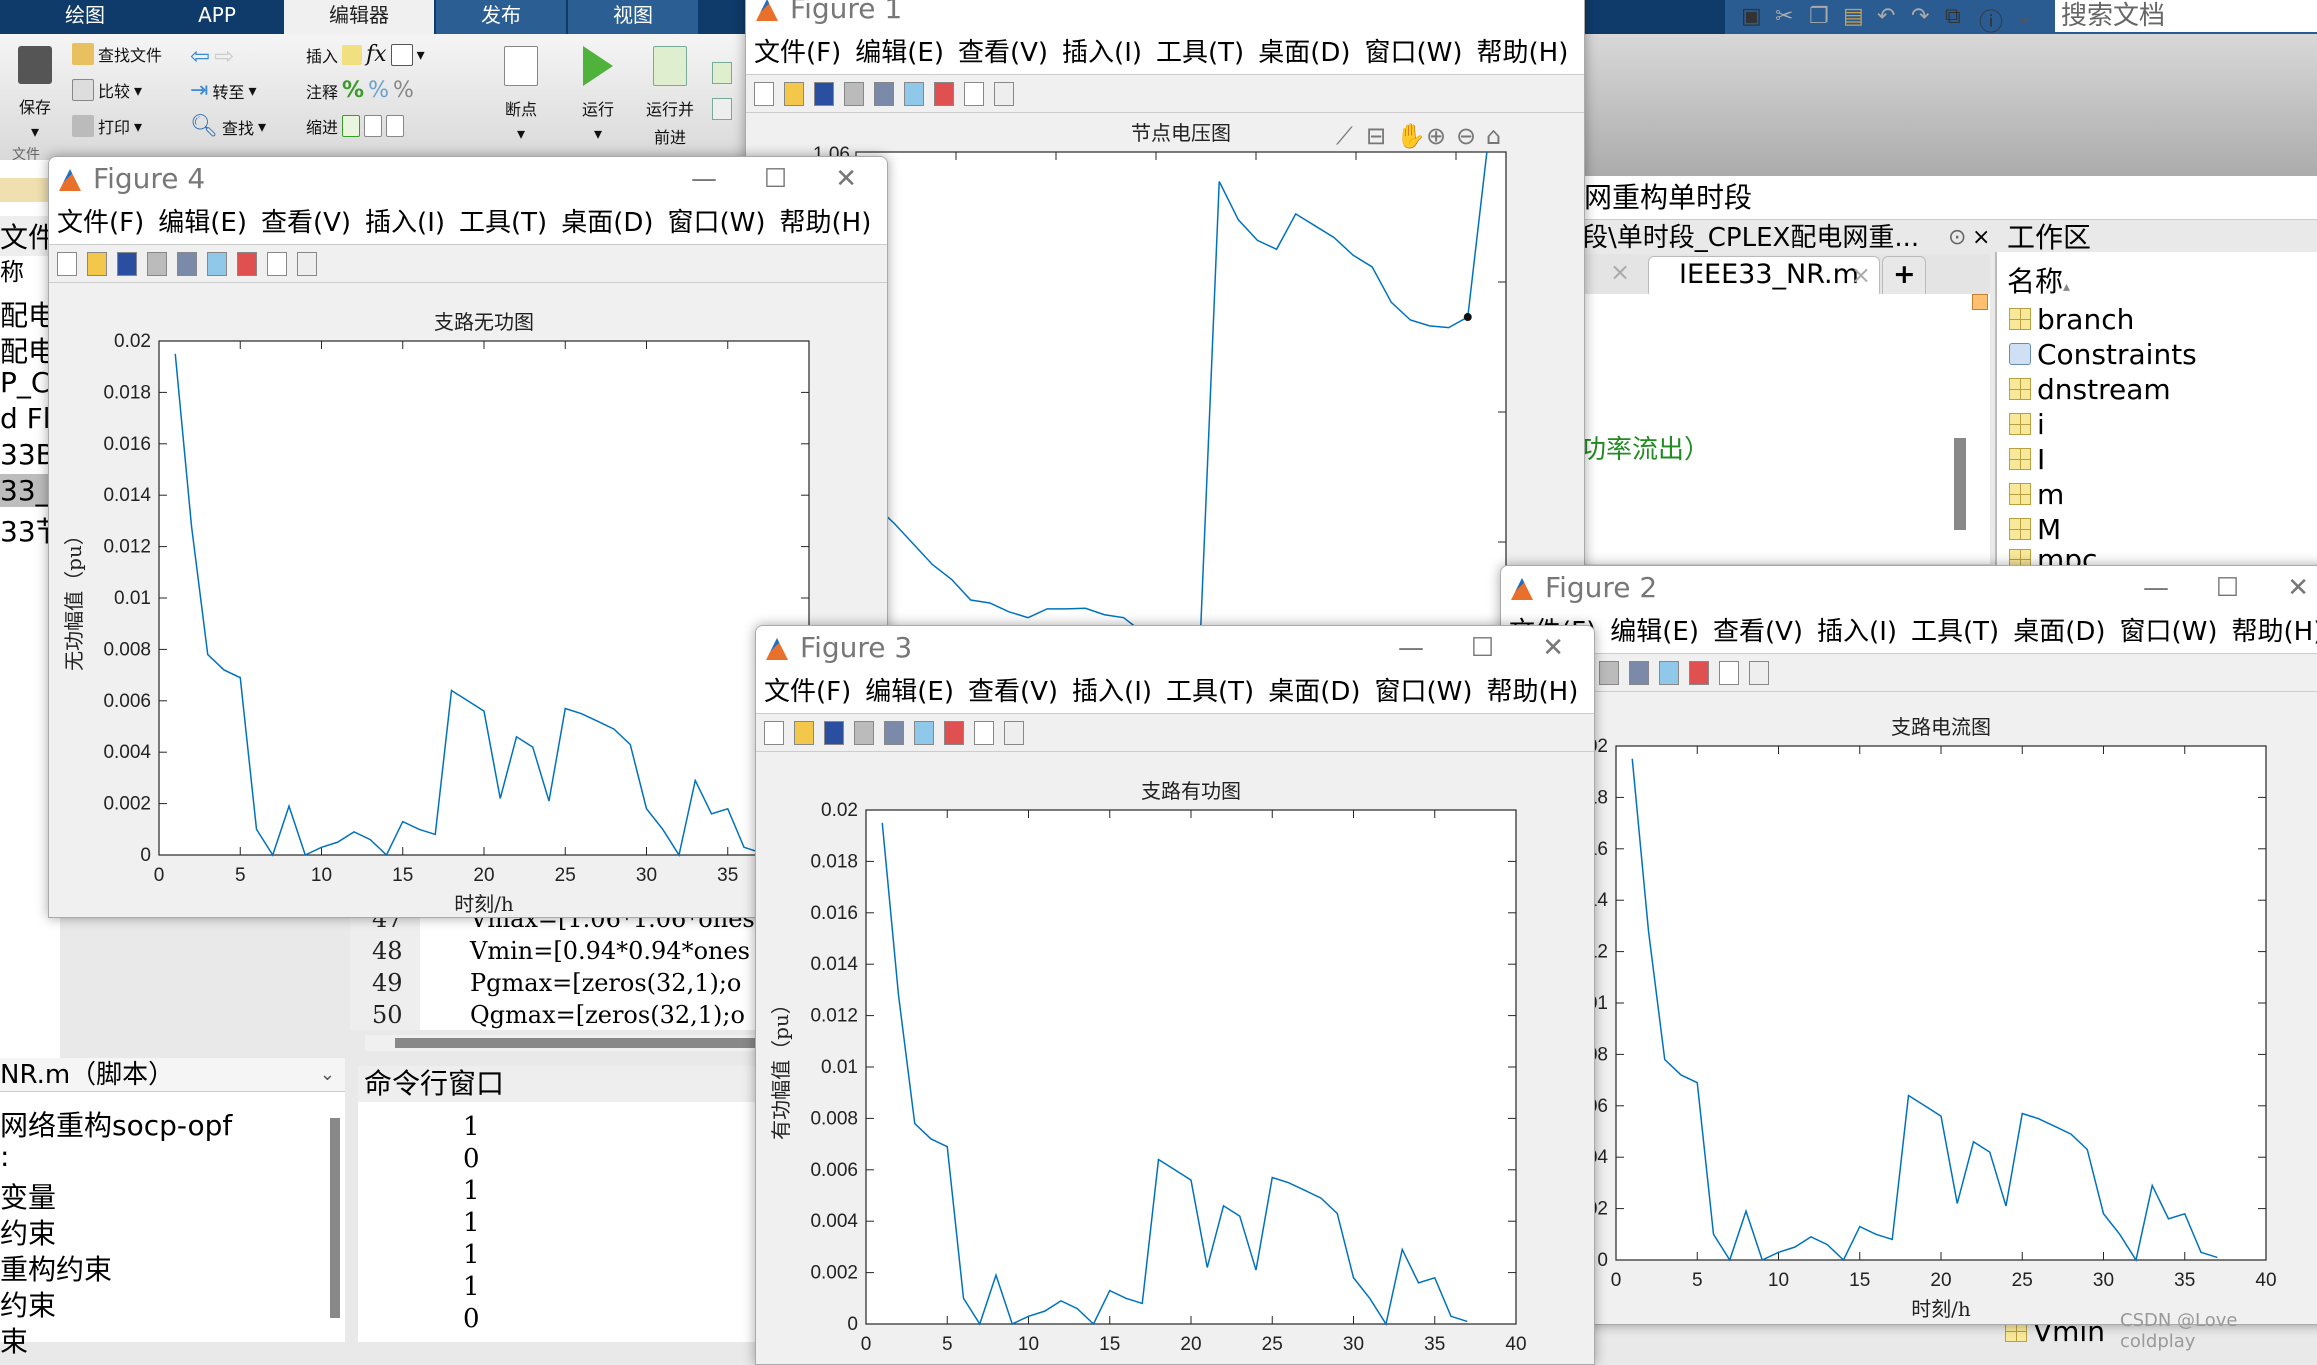 Image resolution: width=2317 pixels, height=1365 pixels. Describe the element at coordinates (2038, 280) in the screenshot. I see `workspace-name-column: 名称▴` at that location.